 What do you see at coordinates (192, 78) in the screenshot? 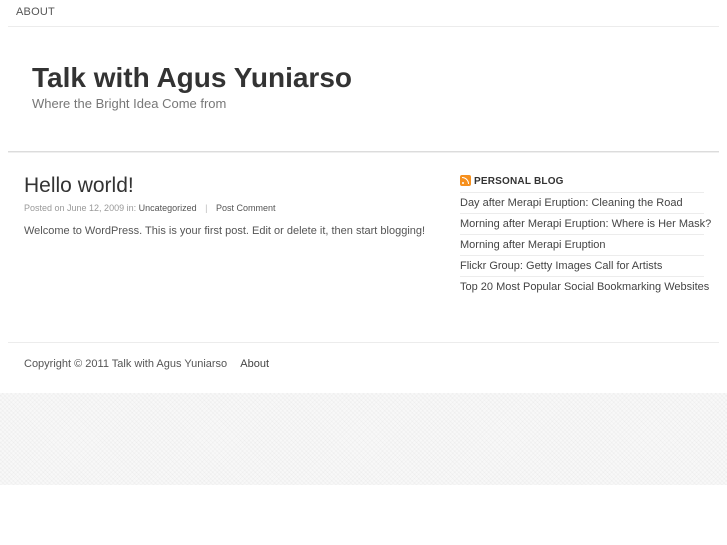
I see `site-title: Talk with Agus Yuniarso` at bounding box center [192, 78].